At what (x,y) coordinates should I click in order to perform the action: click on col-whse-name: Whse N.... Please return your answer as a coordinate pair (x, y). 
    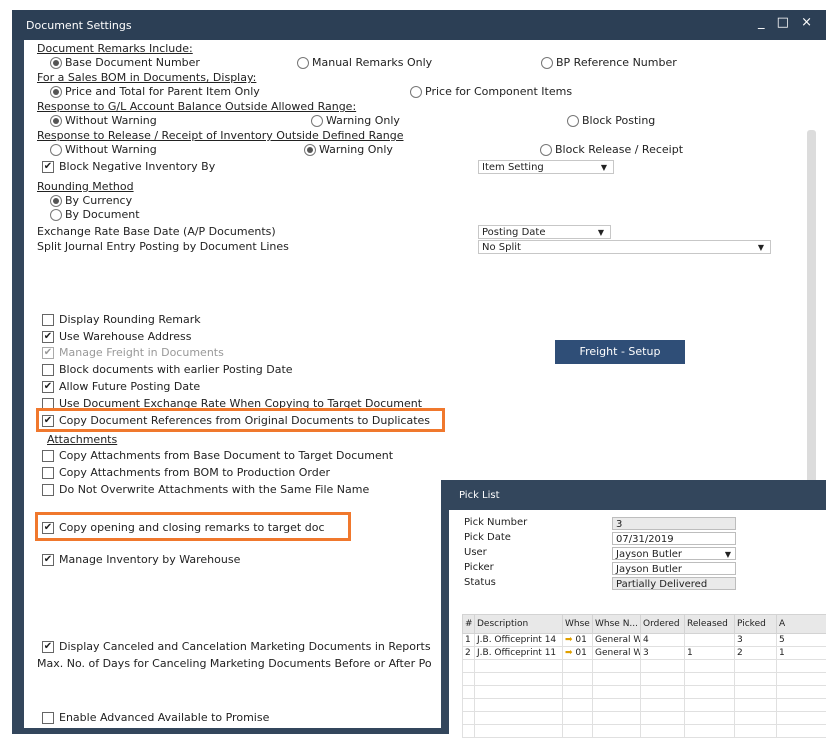
    Looking at the image, I should click on (617, 624).